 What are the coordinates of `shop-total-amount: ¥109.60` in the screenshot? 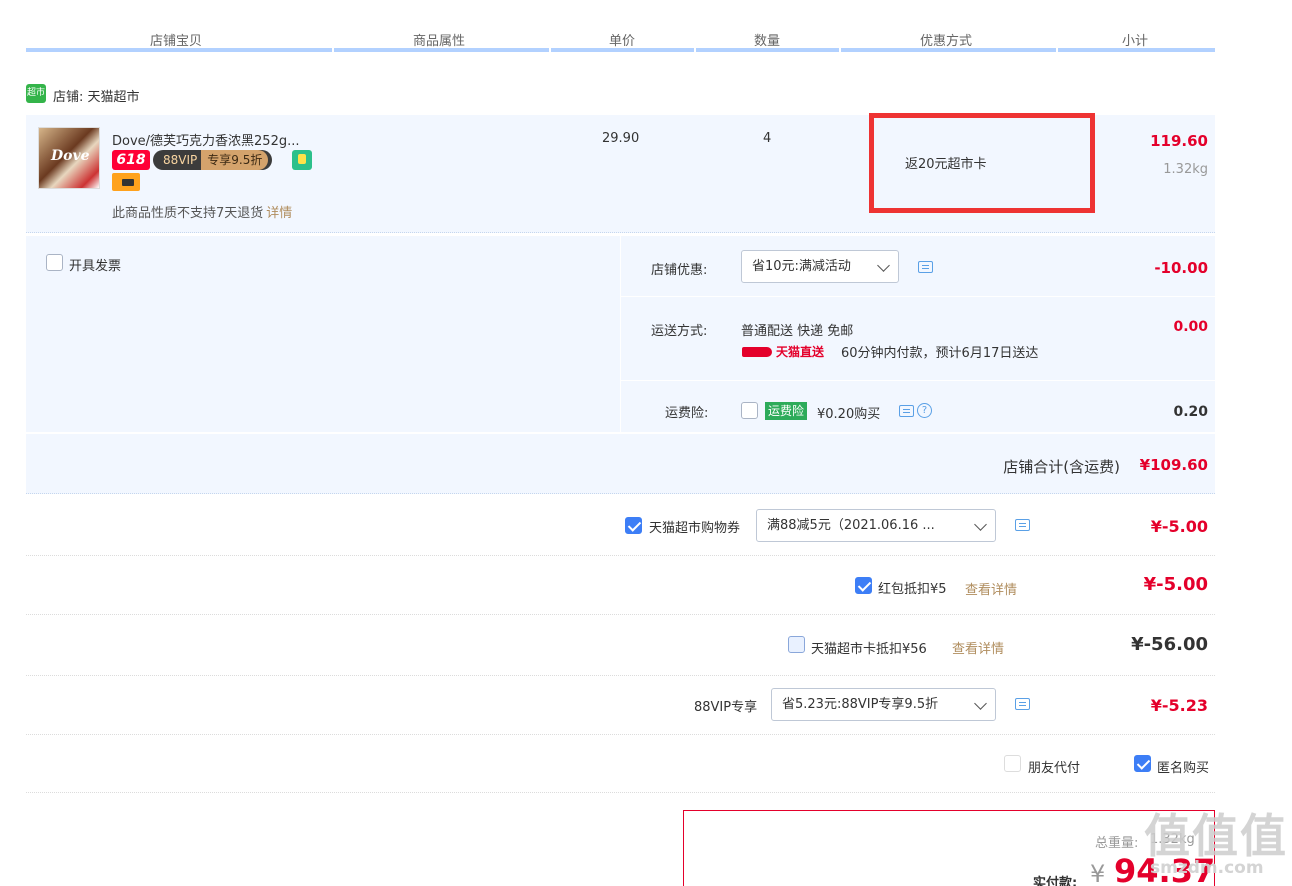 It's located at (1173, 465).